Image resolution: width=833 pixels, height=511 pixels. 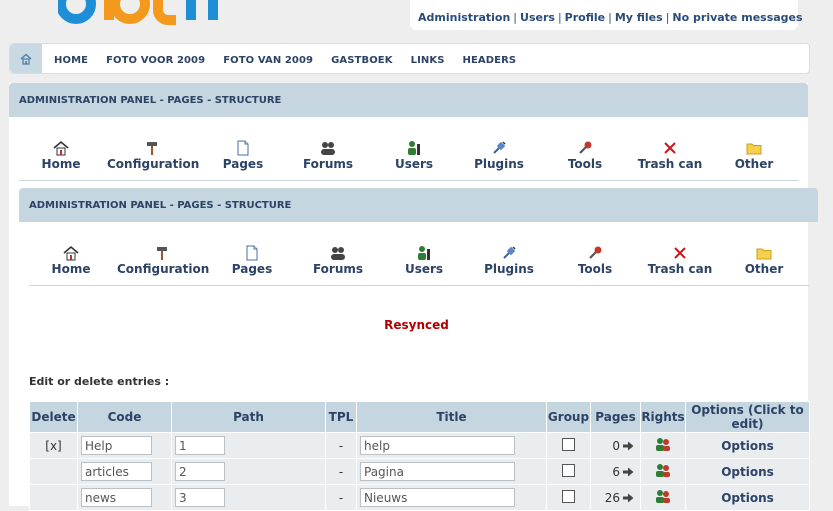 What do you see at coordinates (53, 446) in the screenshot?
I see `delete-link: [x]` at bounding box center [53, 446].